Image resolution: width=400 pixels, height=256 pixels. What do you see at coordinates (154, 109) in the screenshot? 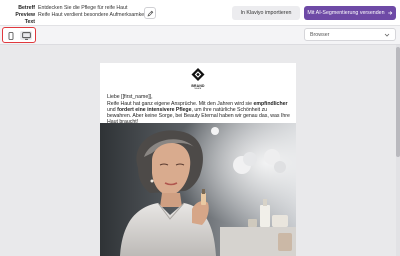
I see `body-bold-2: fordert eine intensivere Pflege` at bounding box center [154, 109].